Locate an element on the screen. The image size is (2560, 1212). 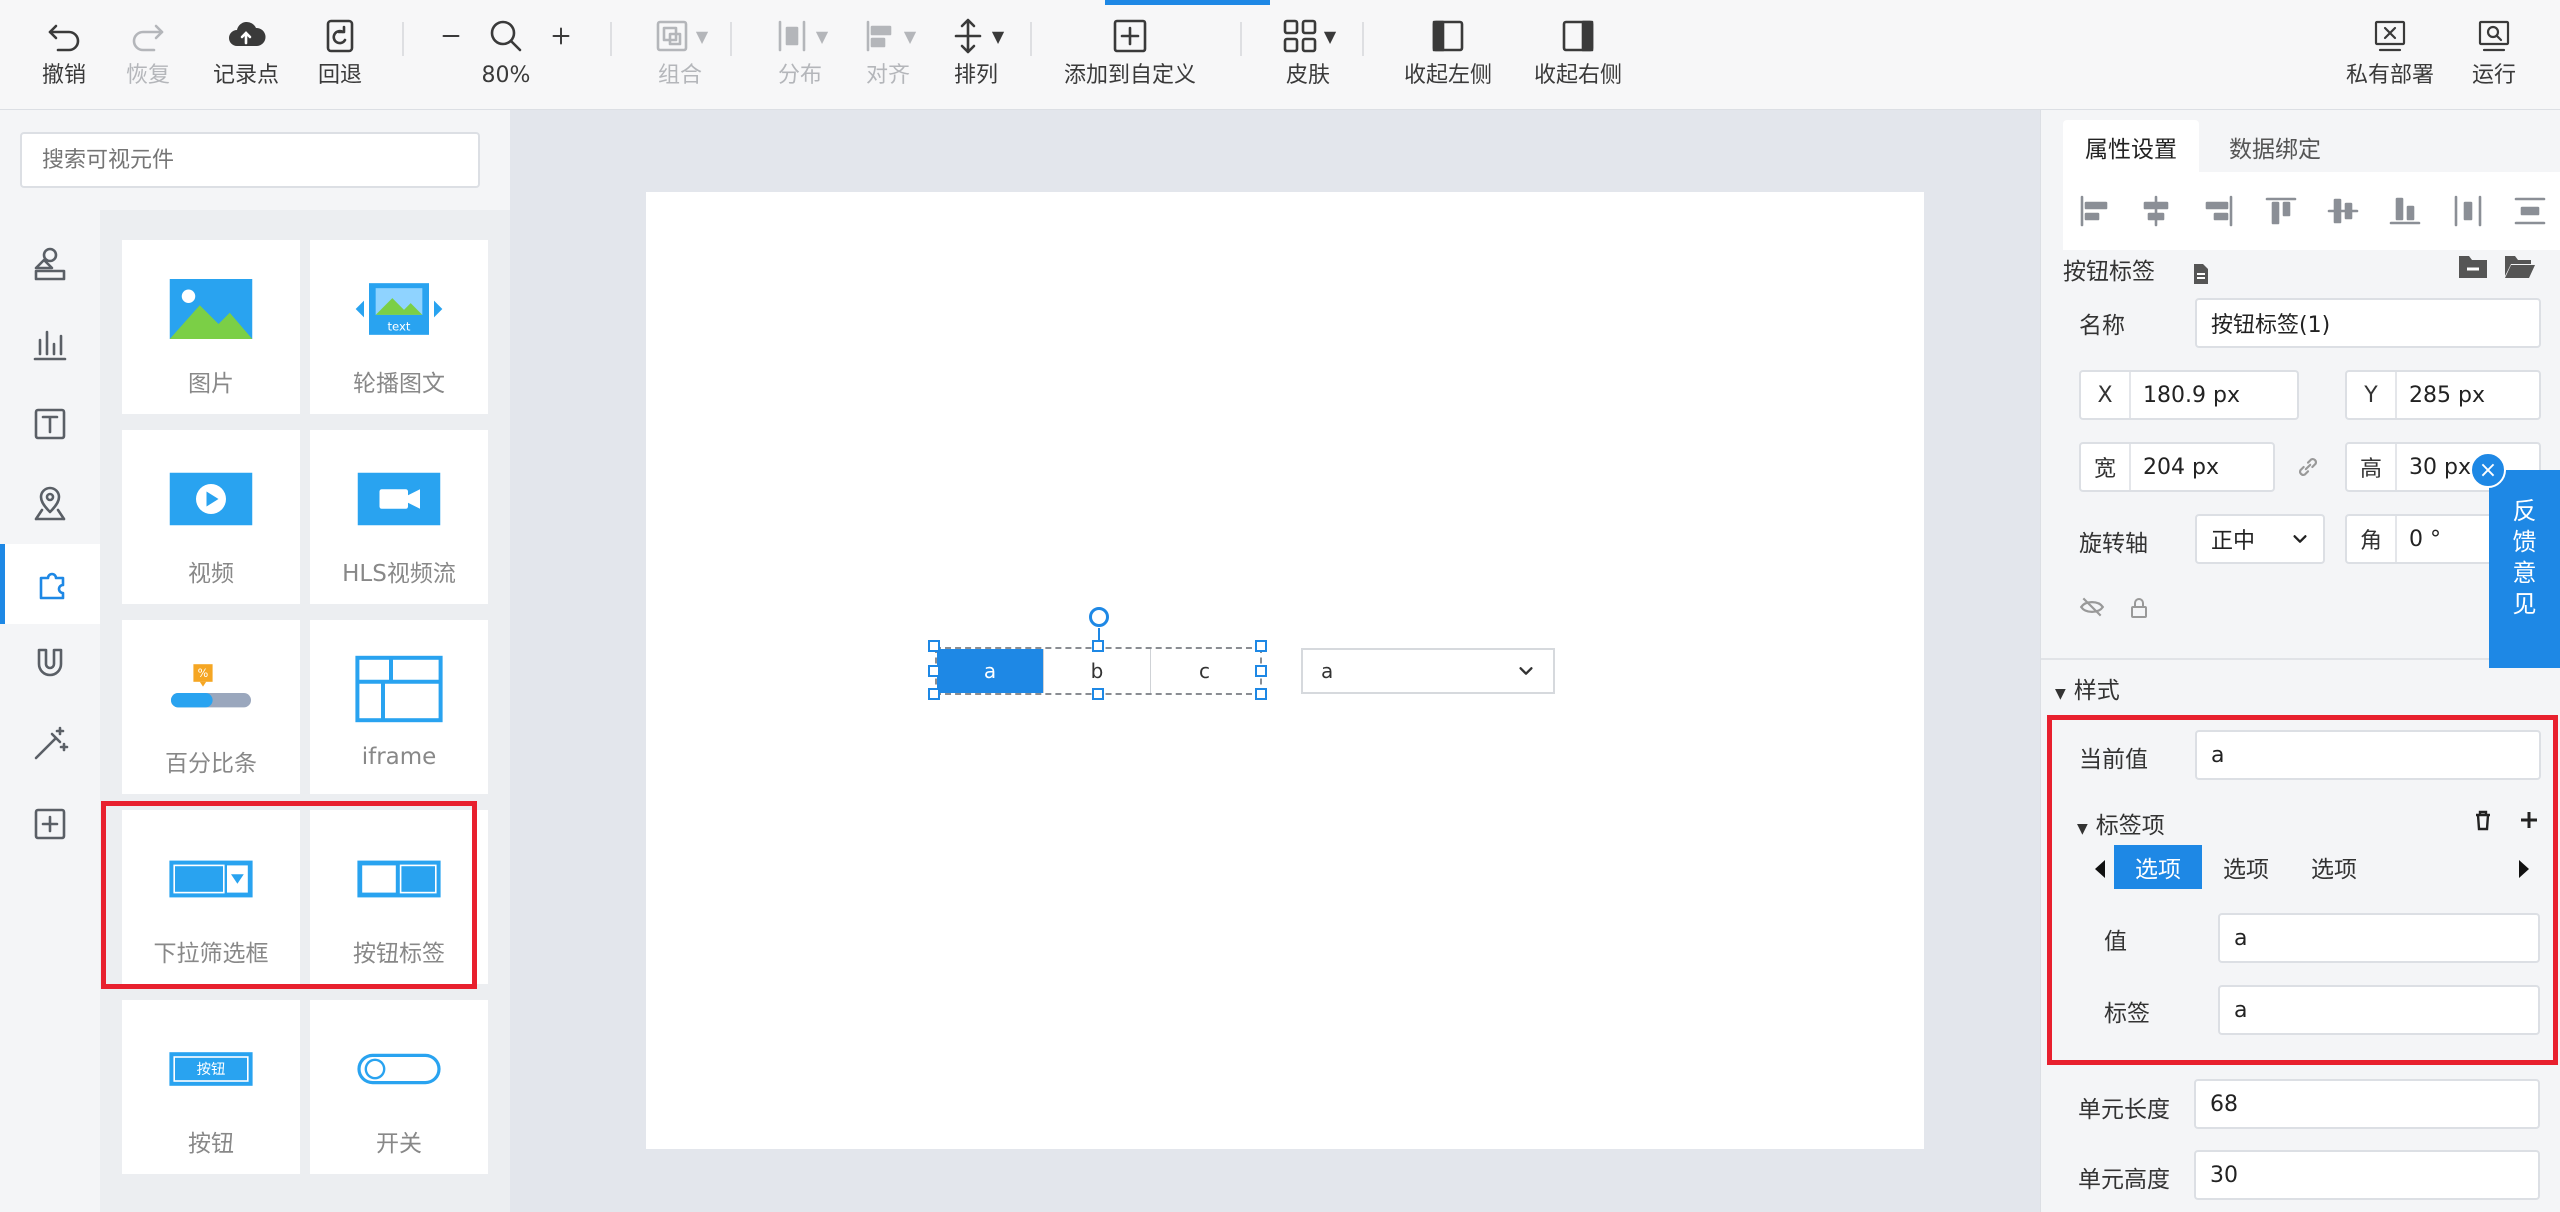
bar-chart-icon is located at coordinates (50, 345).